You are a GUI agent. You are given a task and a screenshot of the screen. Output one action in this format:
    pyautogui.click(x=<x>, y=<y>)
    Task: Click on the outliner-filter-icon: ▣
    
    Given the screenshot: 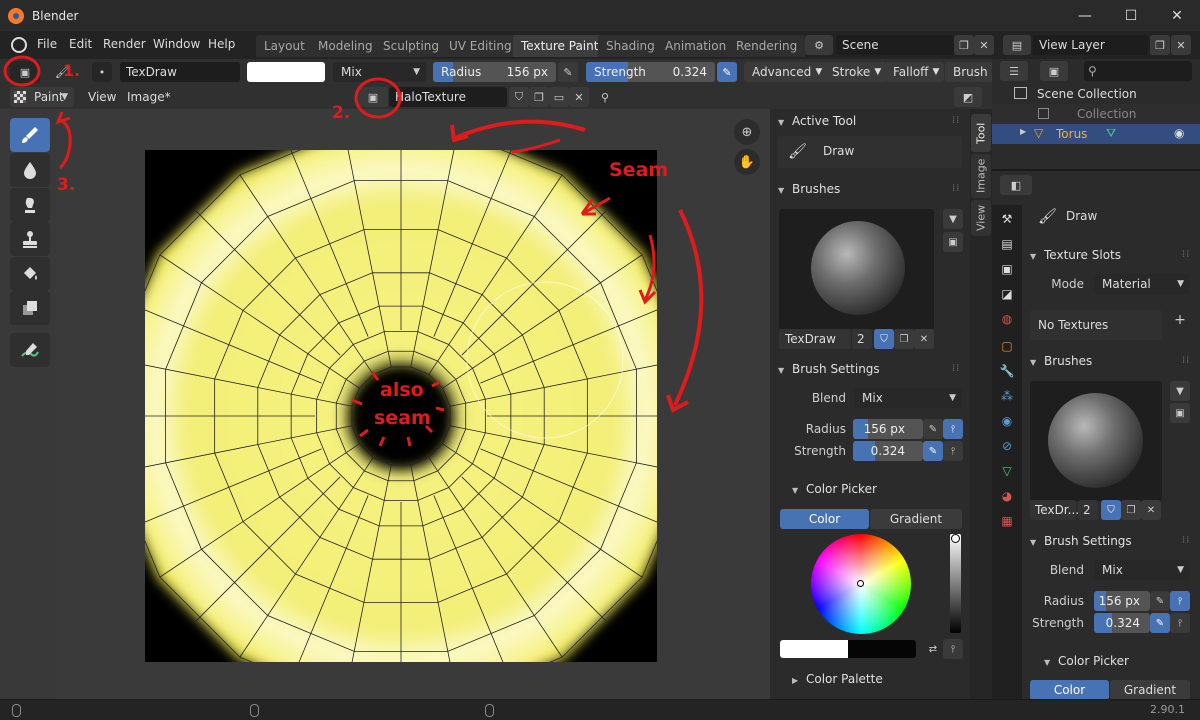 What is the action you would take?
    pyautogui.click(x=1054, y=71)
    